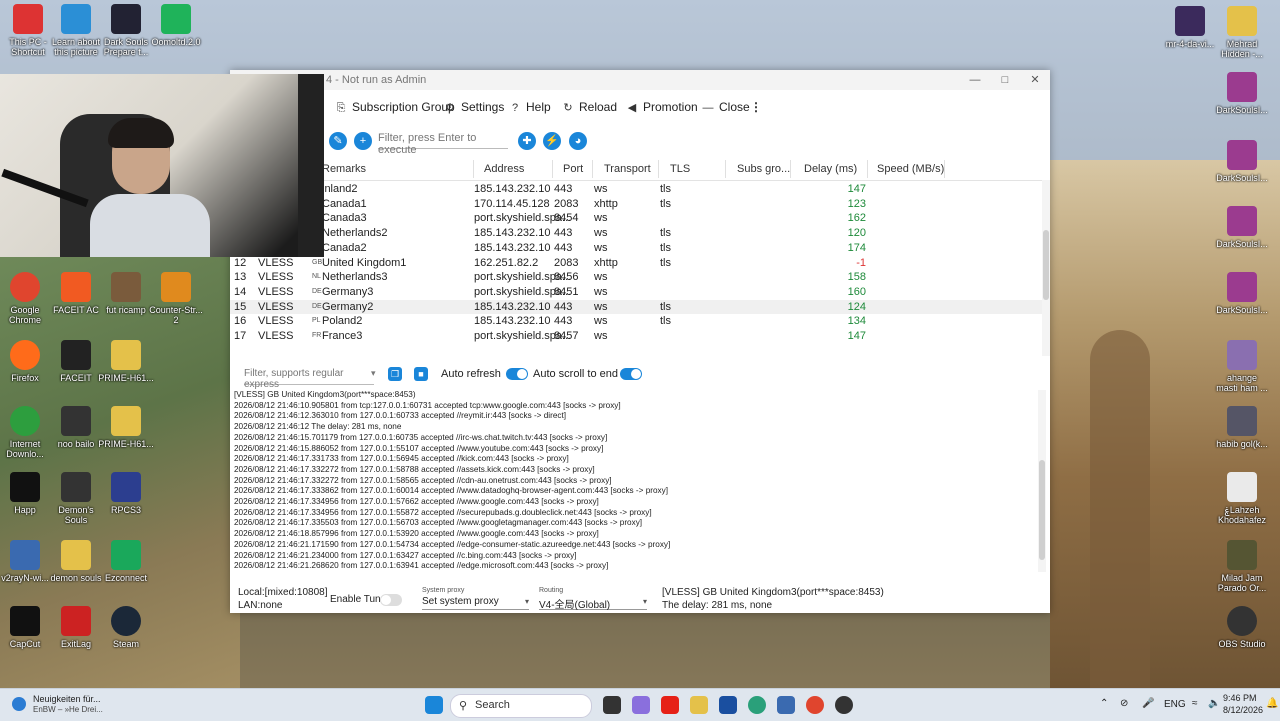 This screenshot has height=721, width=1280. I want to click on log-scroll-thumb, so click(1042, 510).